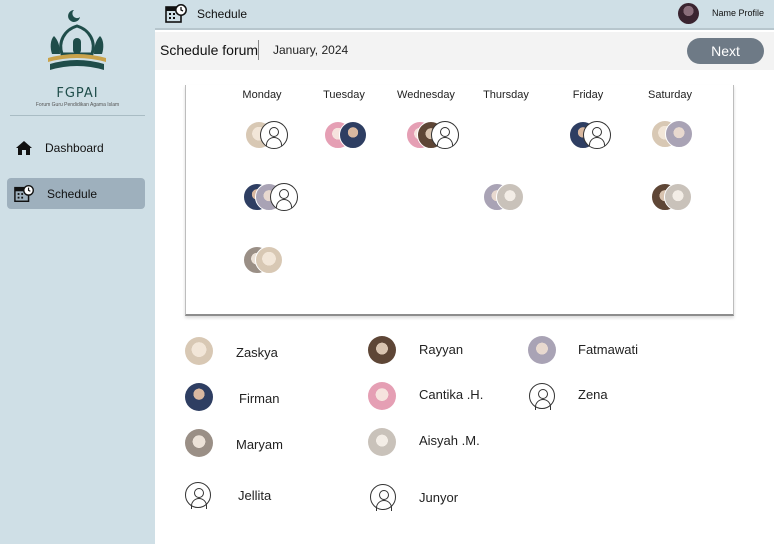 The width and height of the screenshot is (774, 544). I want to click on sidebar-item-dashboard: Dashboard, so click(76, 147).